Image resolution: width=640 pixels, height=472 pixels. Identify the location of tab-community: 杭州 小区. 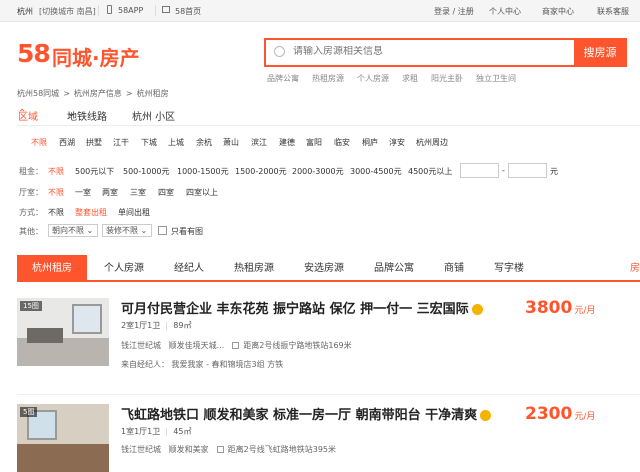
(153, 115).